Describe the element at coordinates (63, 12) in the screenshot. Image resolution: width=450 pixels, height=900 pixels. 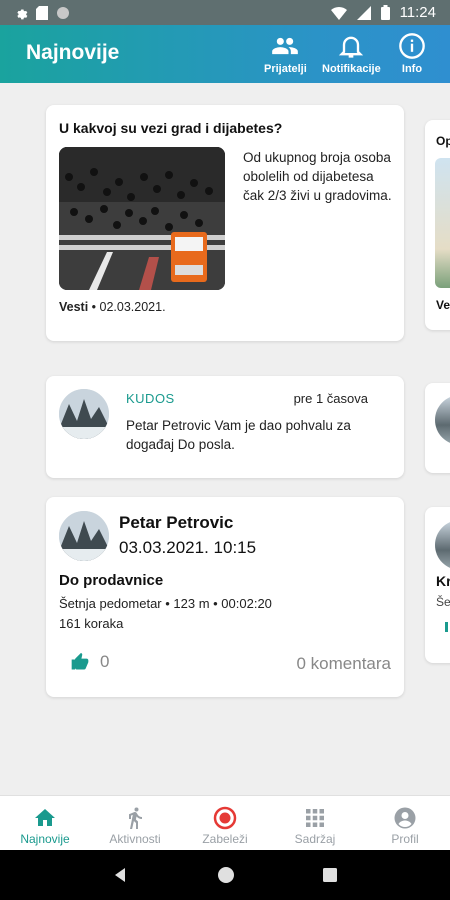
I see `circle-status-icon` at that location.